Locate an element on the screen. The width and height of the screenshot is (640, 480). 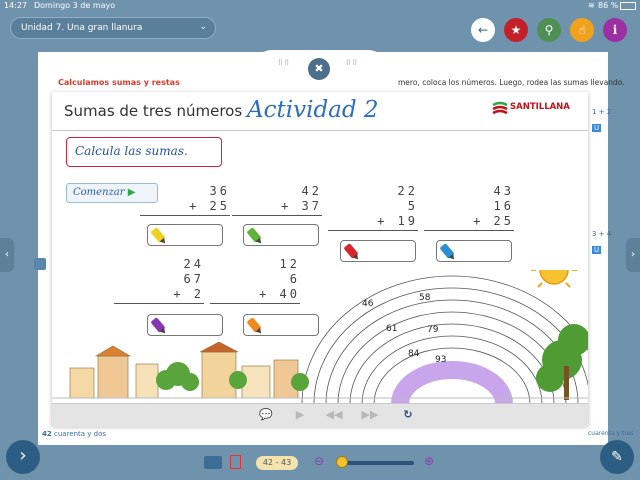
sum-1: 36 + 25 is located at coordinates (185, 201).